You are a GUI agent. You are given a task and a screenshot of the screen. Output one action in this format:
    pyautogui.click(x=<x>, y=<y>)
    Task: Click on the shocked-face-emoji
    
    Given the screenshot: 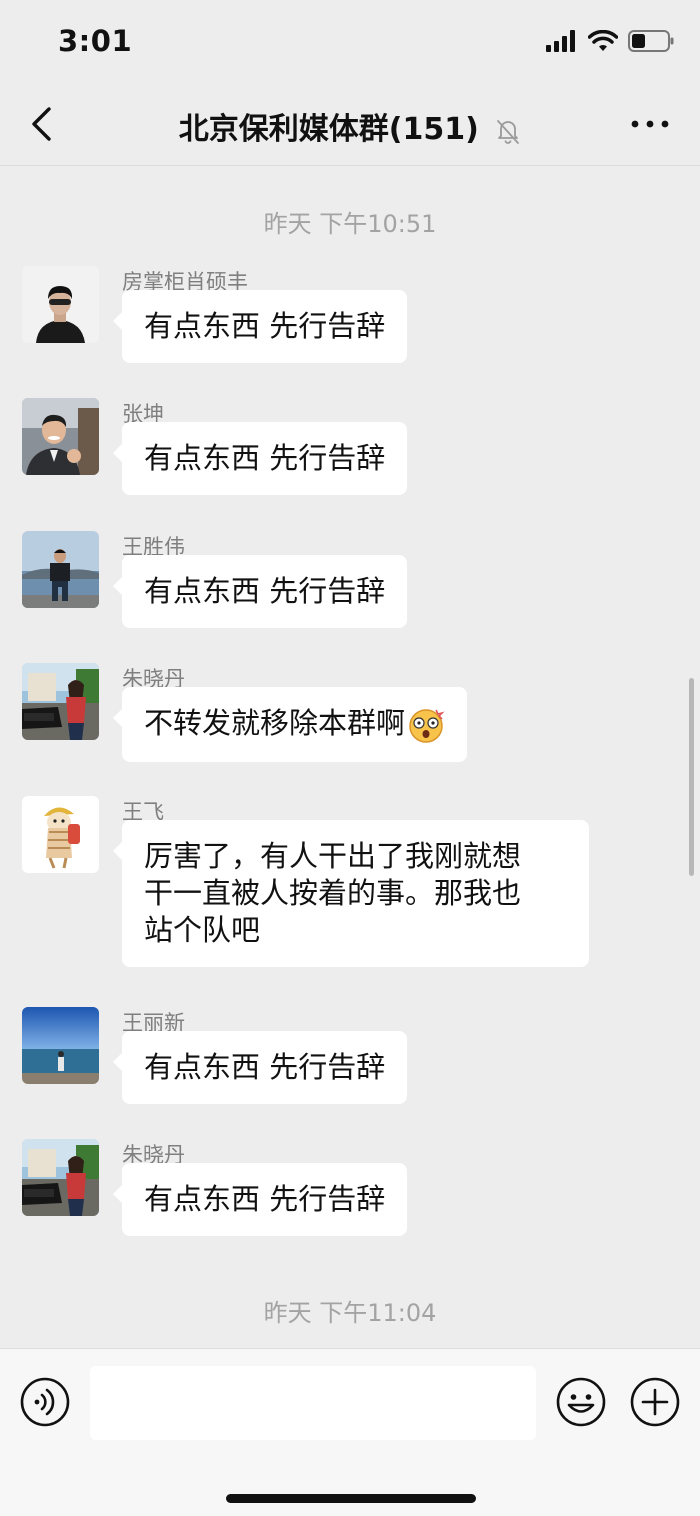 What is the action you would take?
    pyautogui.click(x=426, y=725)
    